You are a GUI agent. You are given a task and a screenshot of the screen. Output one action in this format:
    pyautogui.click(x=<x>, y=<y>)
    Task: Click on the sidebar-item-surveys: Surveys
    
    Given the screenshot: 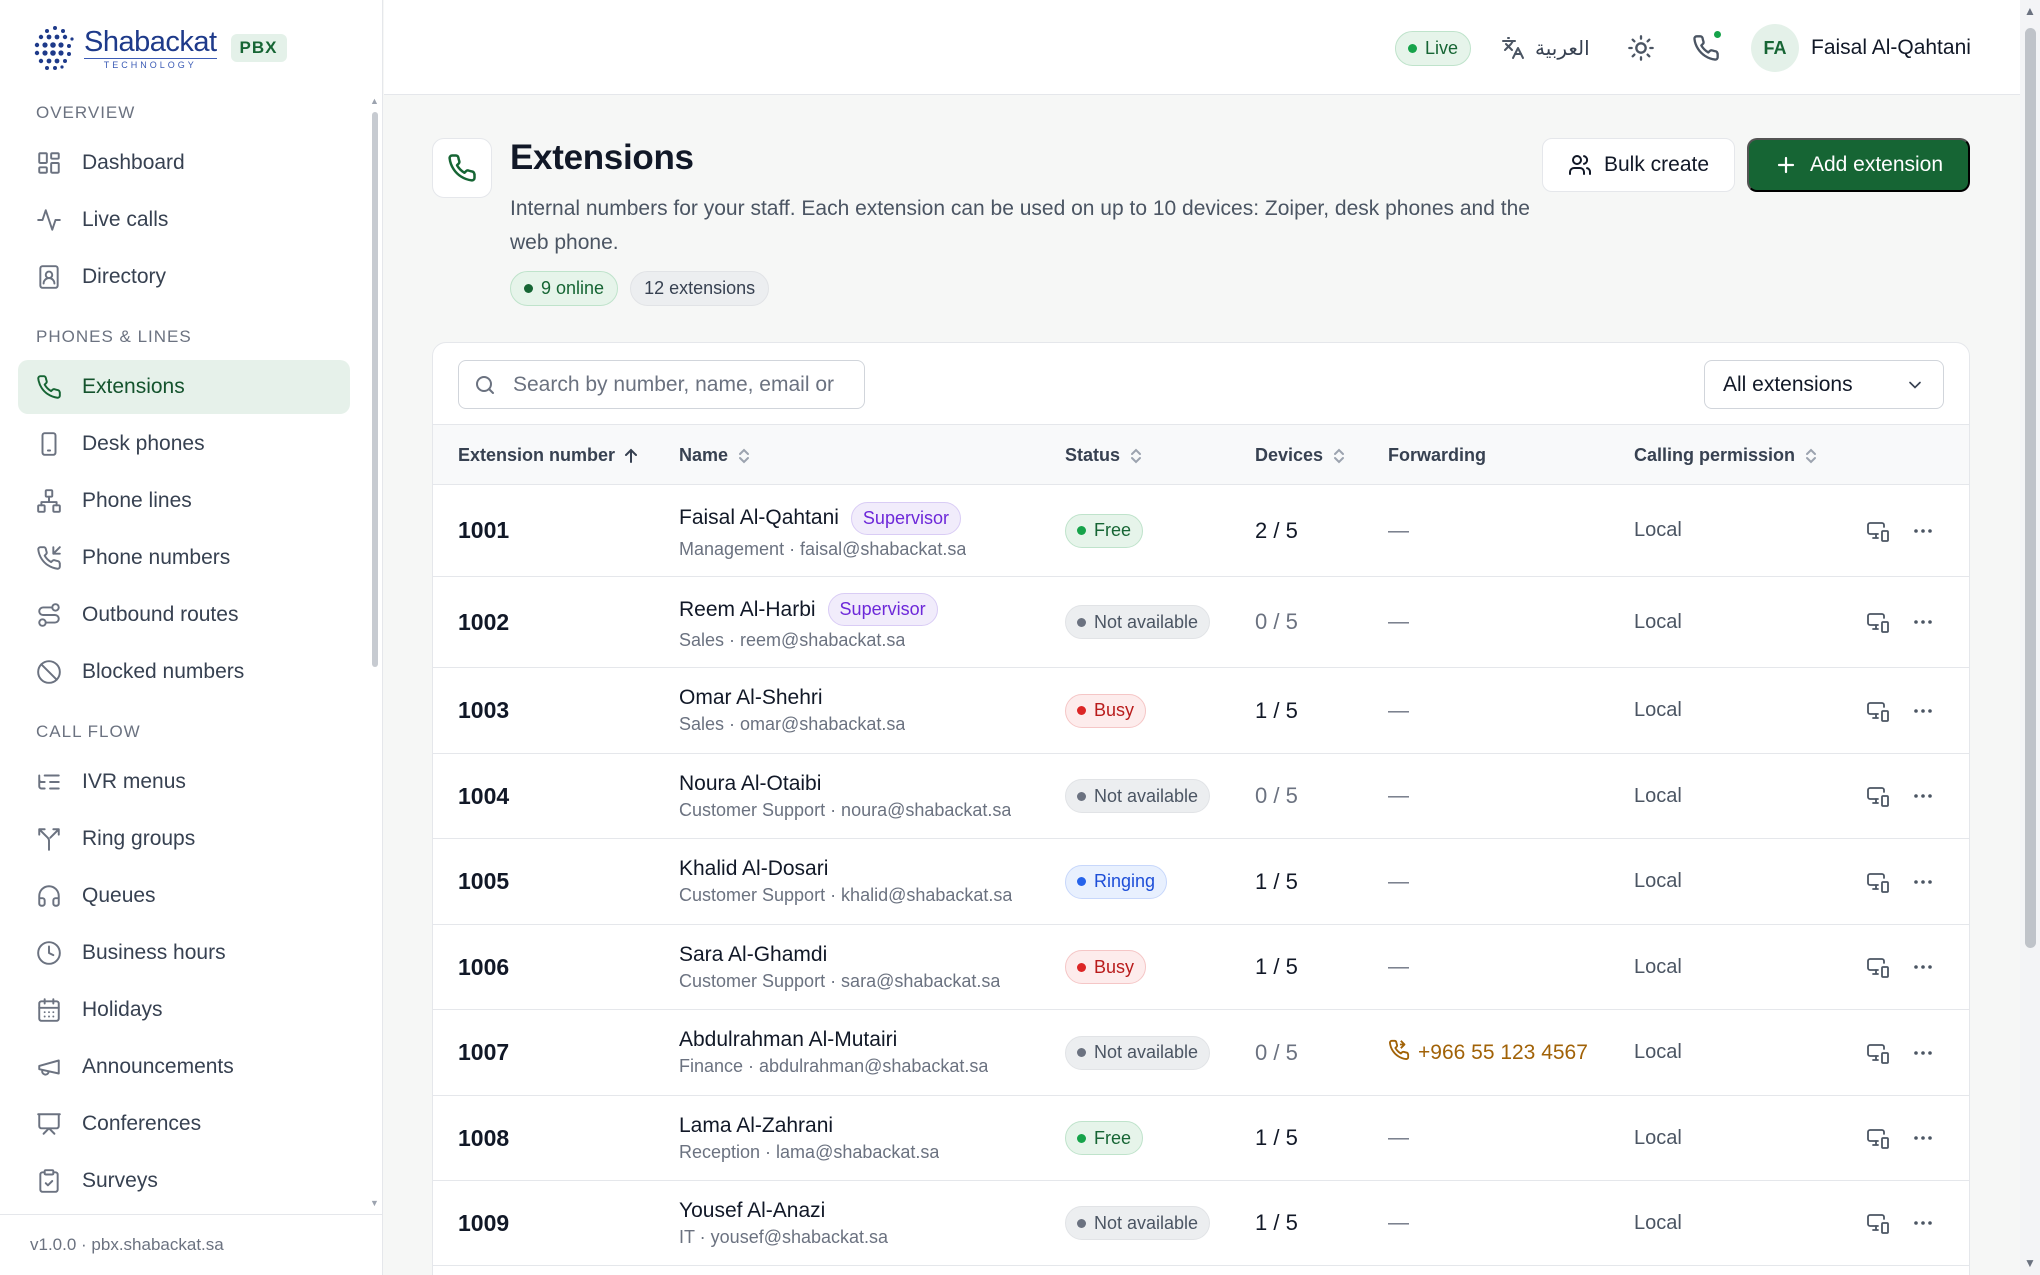 What is the action you would take?
    pyautogui.click(x=184, y=1180)
    